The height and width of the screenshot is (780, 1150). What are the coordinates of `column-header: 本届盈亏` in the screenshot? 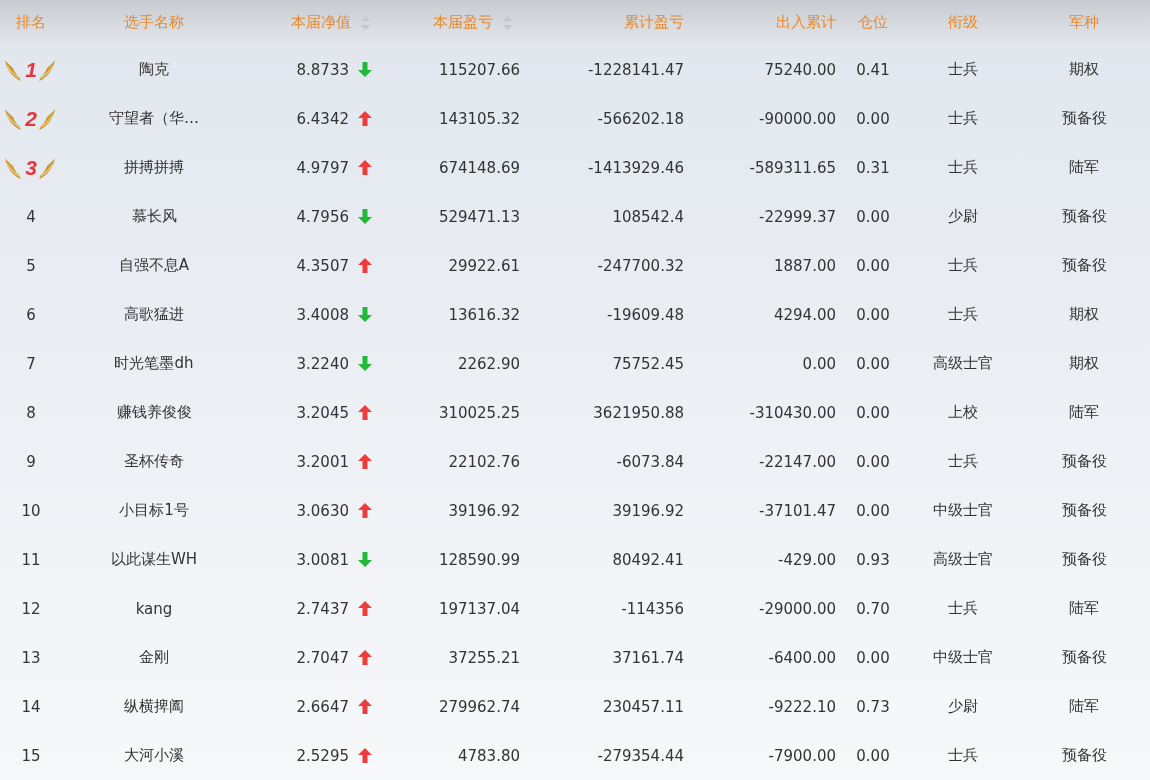 It's located at (463, 22).